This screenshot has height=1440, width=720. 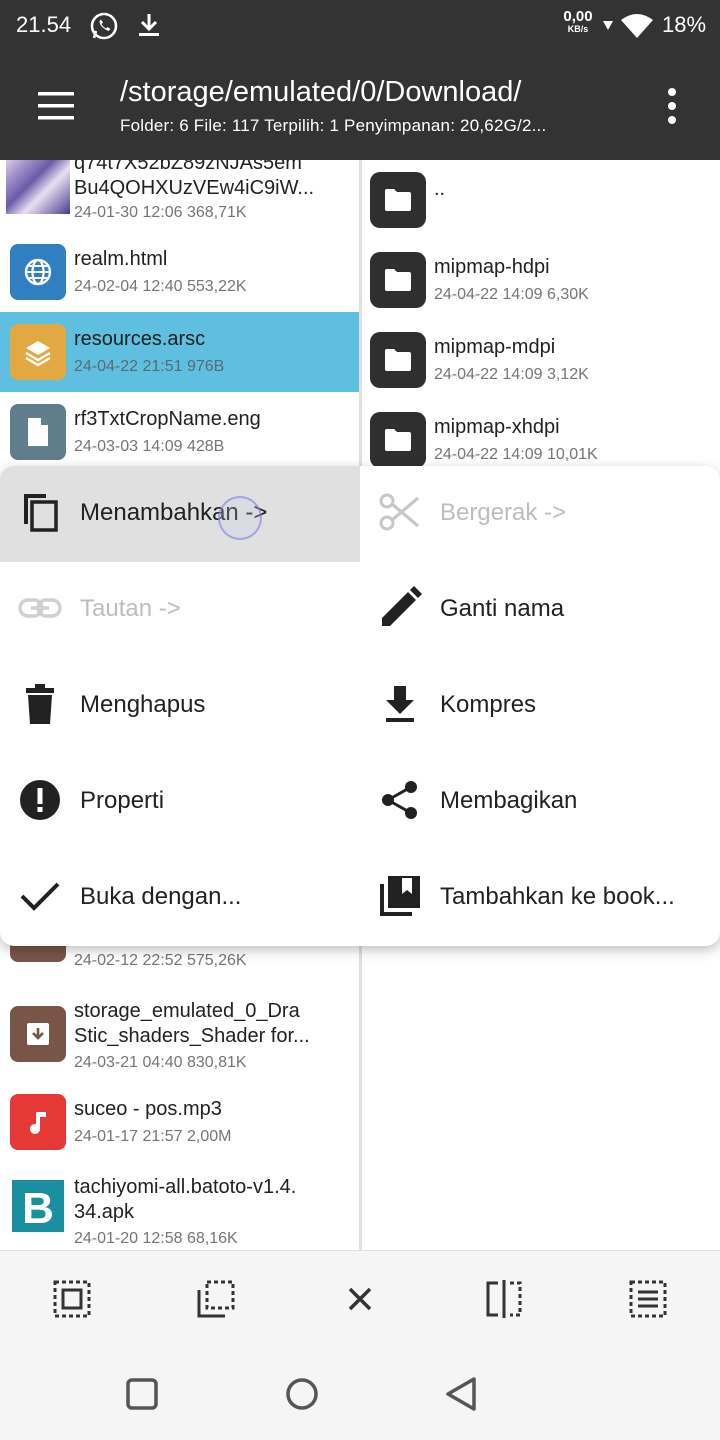 What do you see at coordinates (104, 28) in the screenshot?
I see `whatsapp-icon` at bounding box center [104, 28].